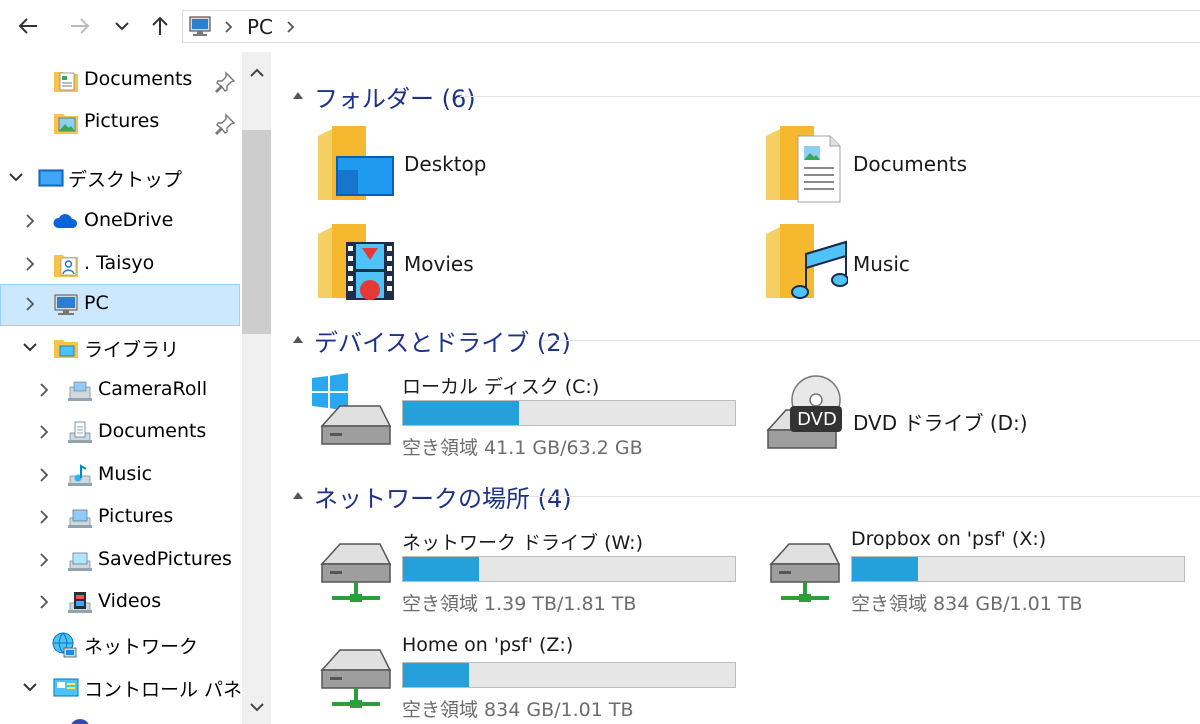 Image resolution: width=1200 pixels, height=724 pixels. I want to click on sidebar-item-network: ネットワーク, so click(120, 645).